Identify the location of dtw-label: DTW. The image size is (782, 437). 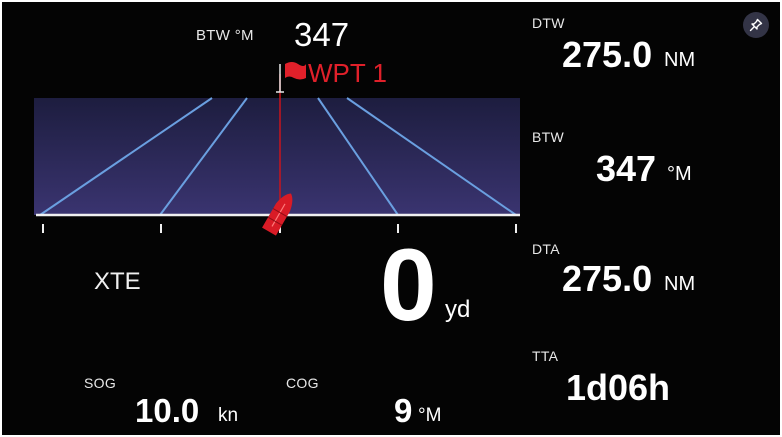
(548, 23).